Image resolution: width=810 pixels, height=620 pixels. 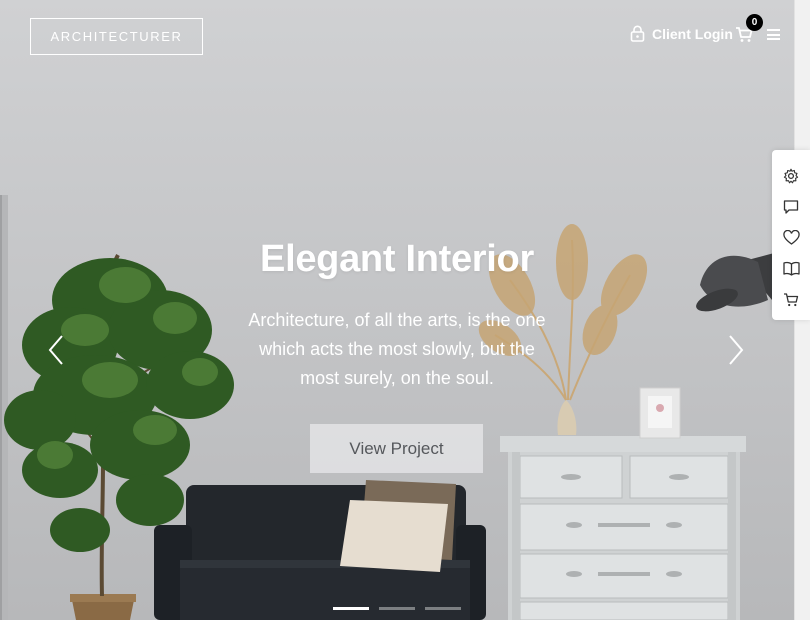 What do you see at coordinates (791, 206) in the screenshot?
I see `comment-icon` at bounding box center [791, 206].